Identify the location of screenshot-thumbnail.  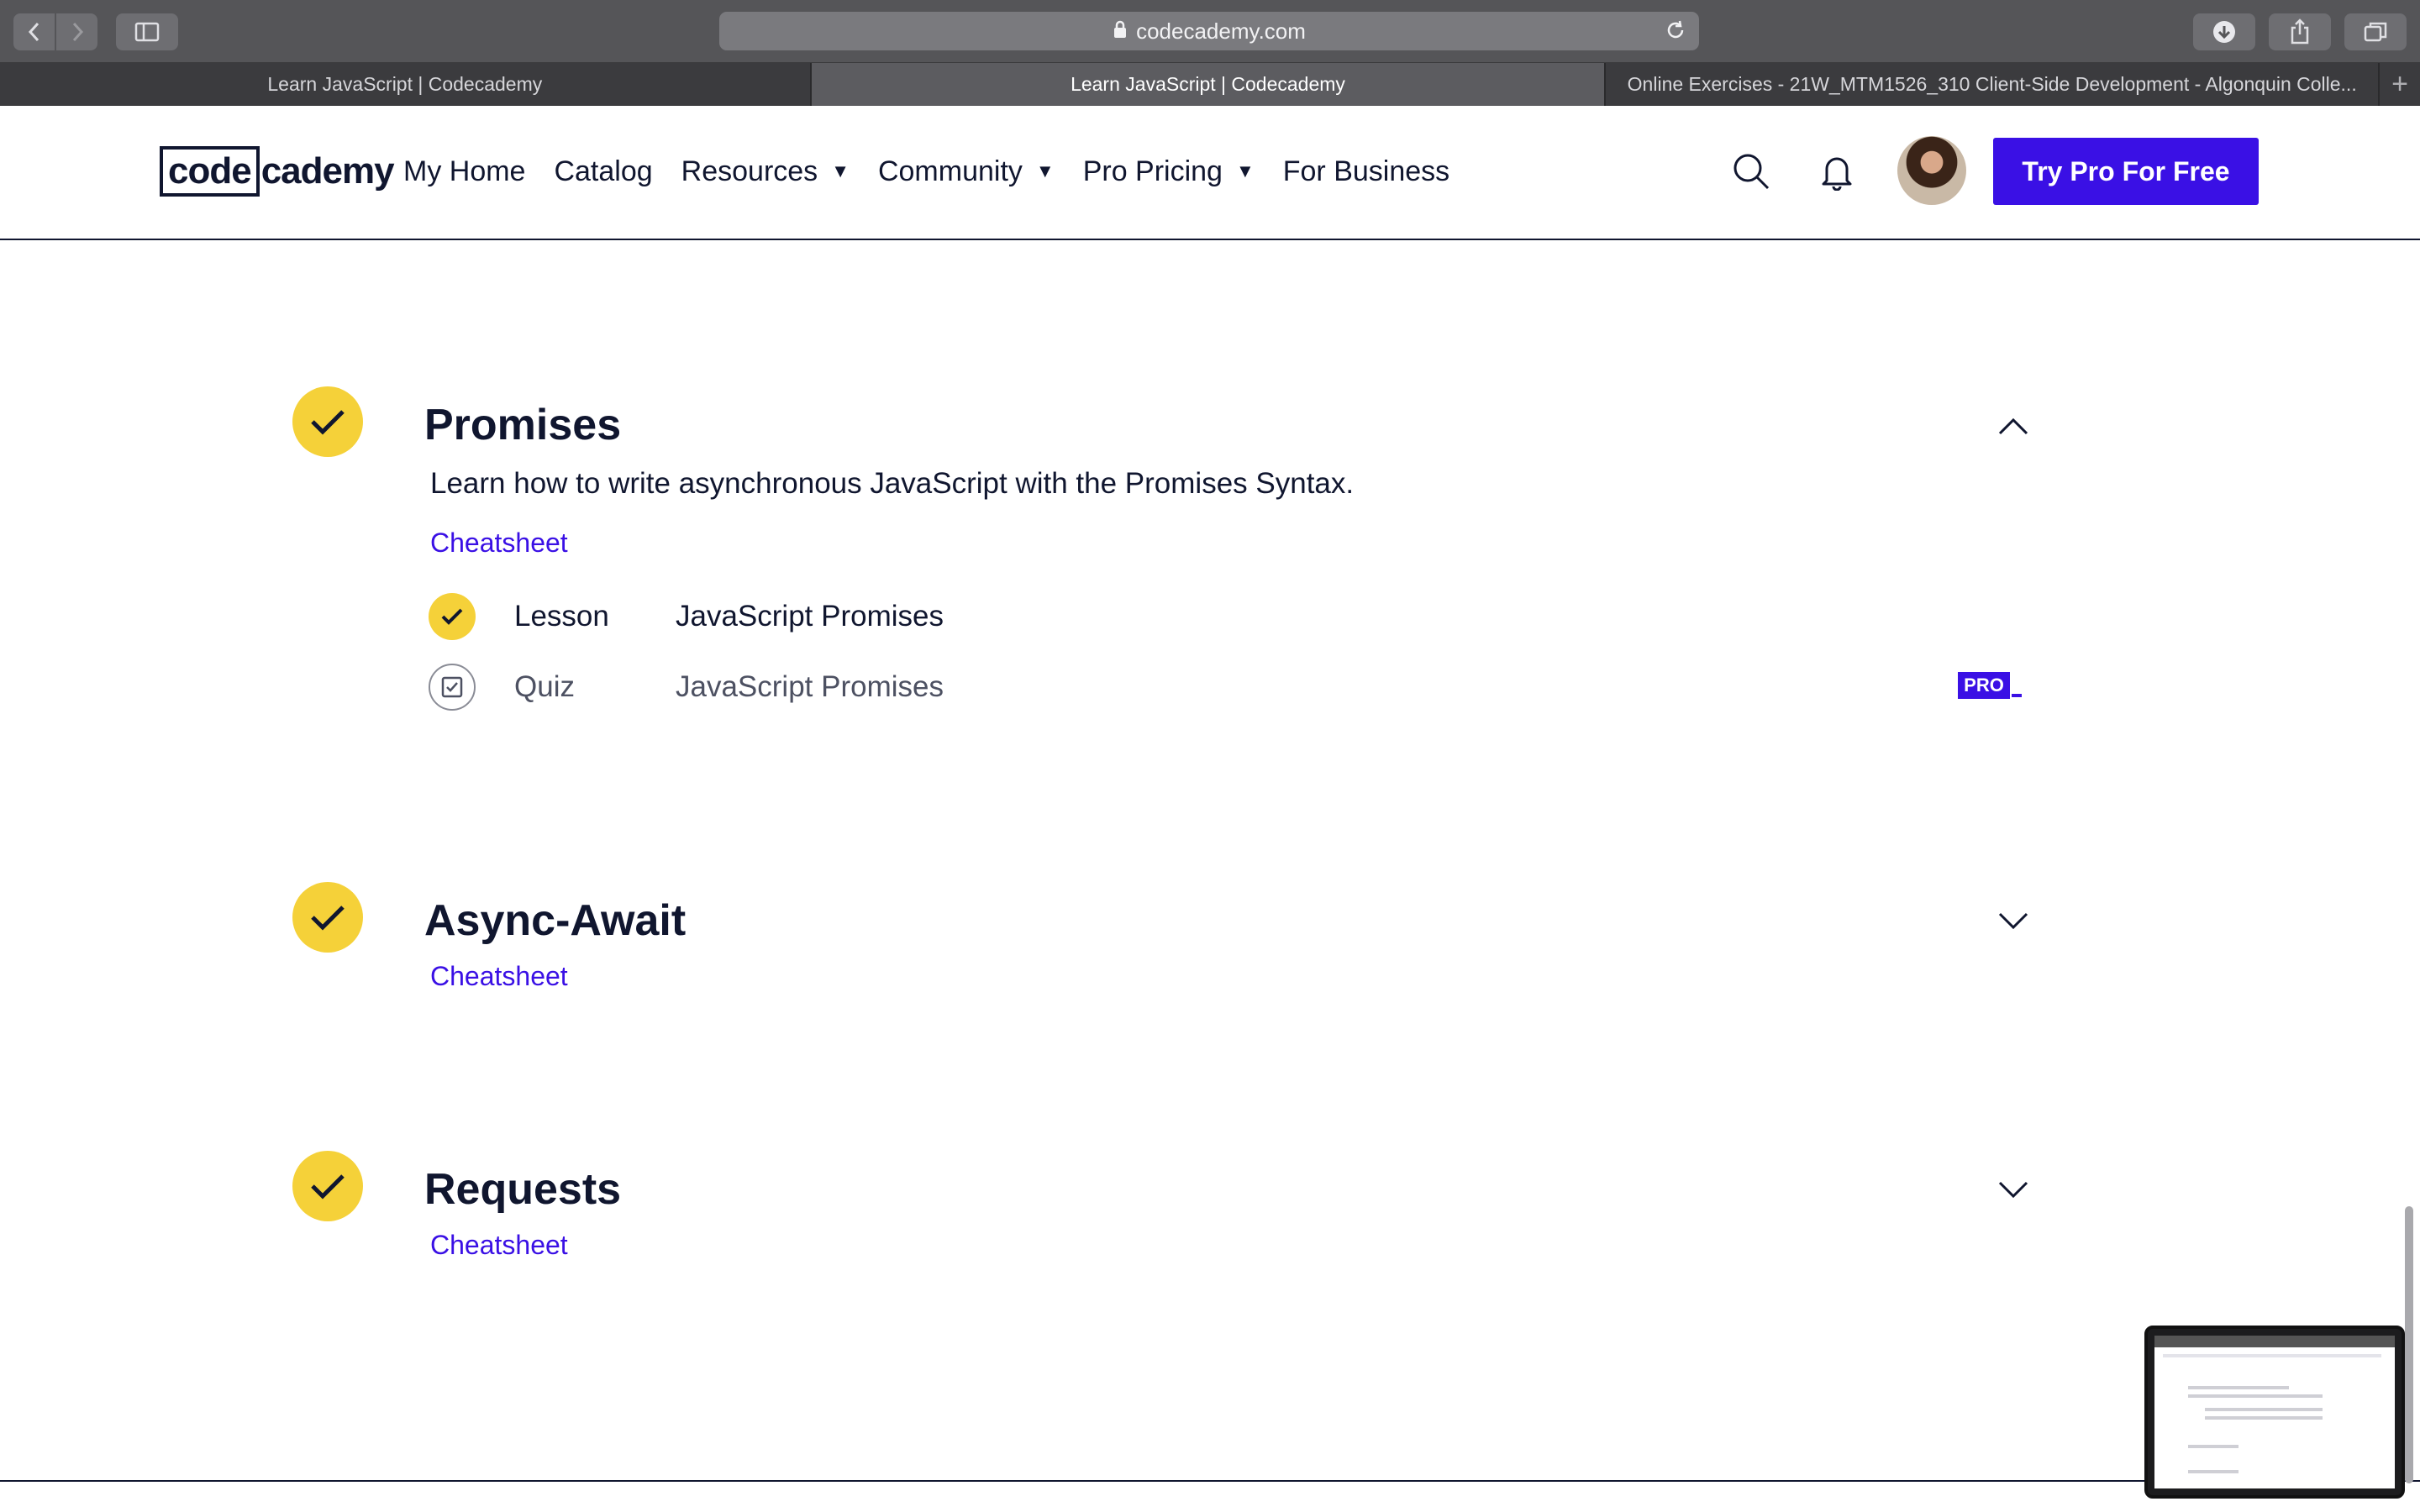
(2274, 1412).